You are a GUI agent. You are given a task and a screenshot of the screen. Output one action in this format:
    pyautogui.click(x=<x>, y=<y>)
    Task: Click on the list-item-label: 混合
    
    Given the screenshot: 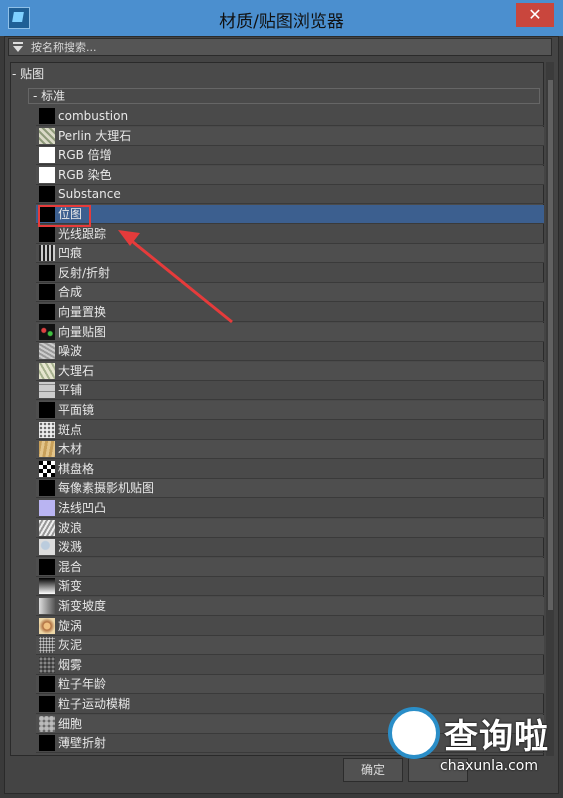 What is the action you would take?
    pyautogui.click(x=70, y=567)
    